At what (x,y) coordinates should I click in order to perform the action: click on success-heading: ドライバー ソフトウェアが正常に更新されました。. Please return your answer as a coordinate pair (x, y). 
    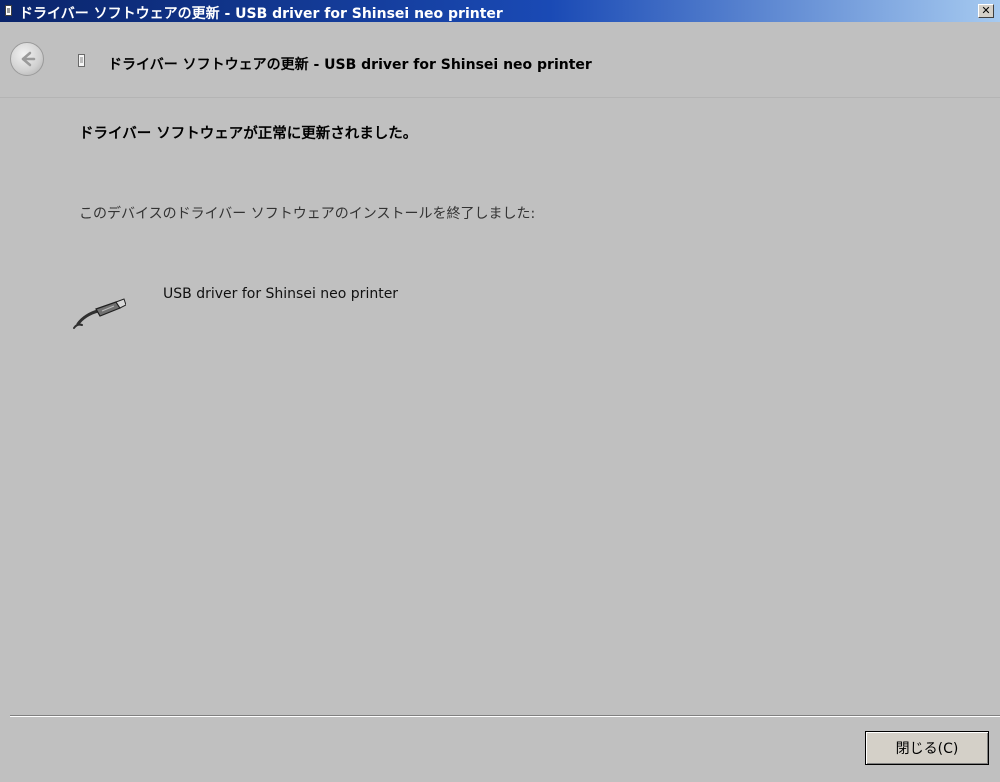
    Looking at the image, I should click on (248, 134).